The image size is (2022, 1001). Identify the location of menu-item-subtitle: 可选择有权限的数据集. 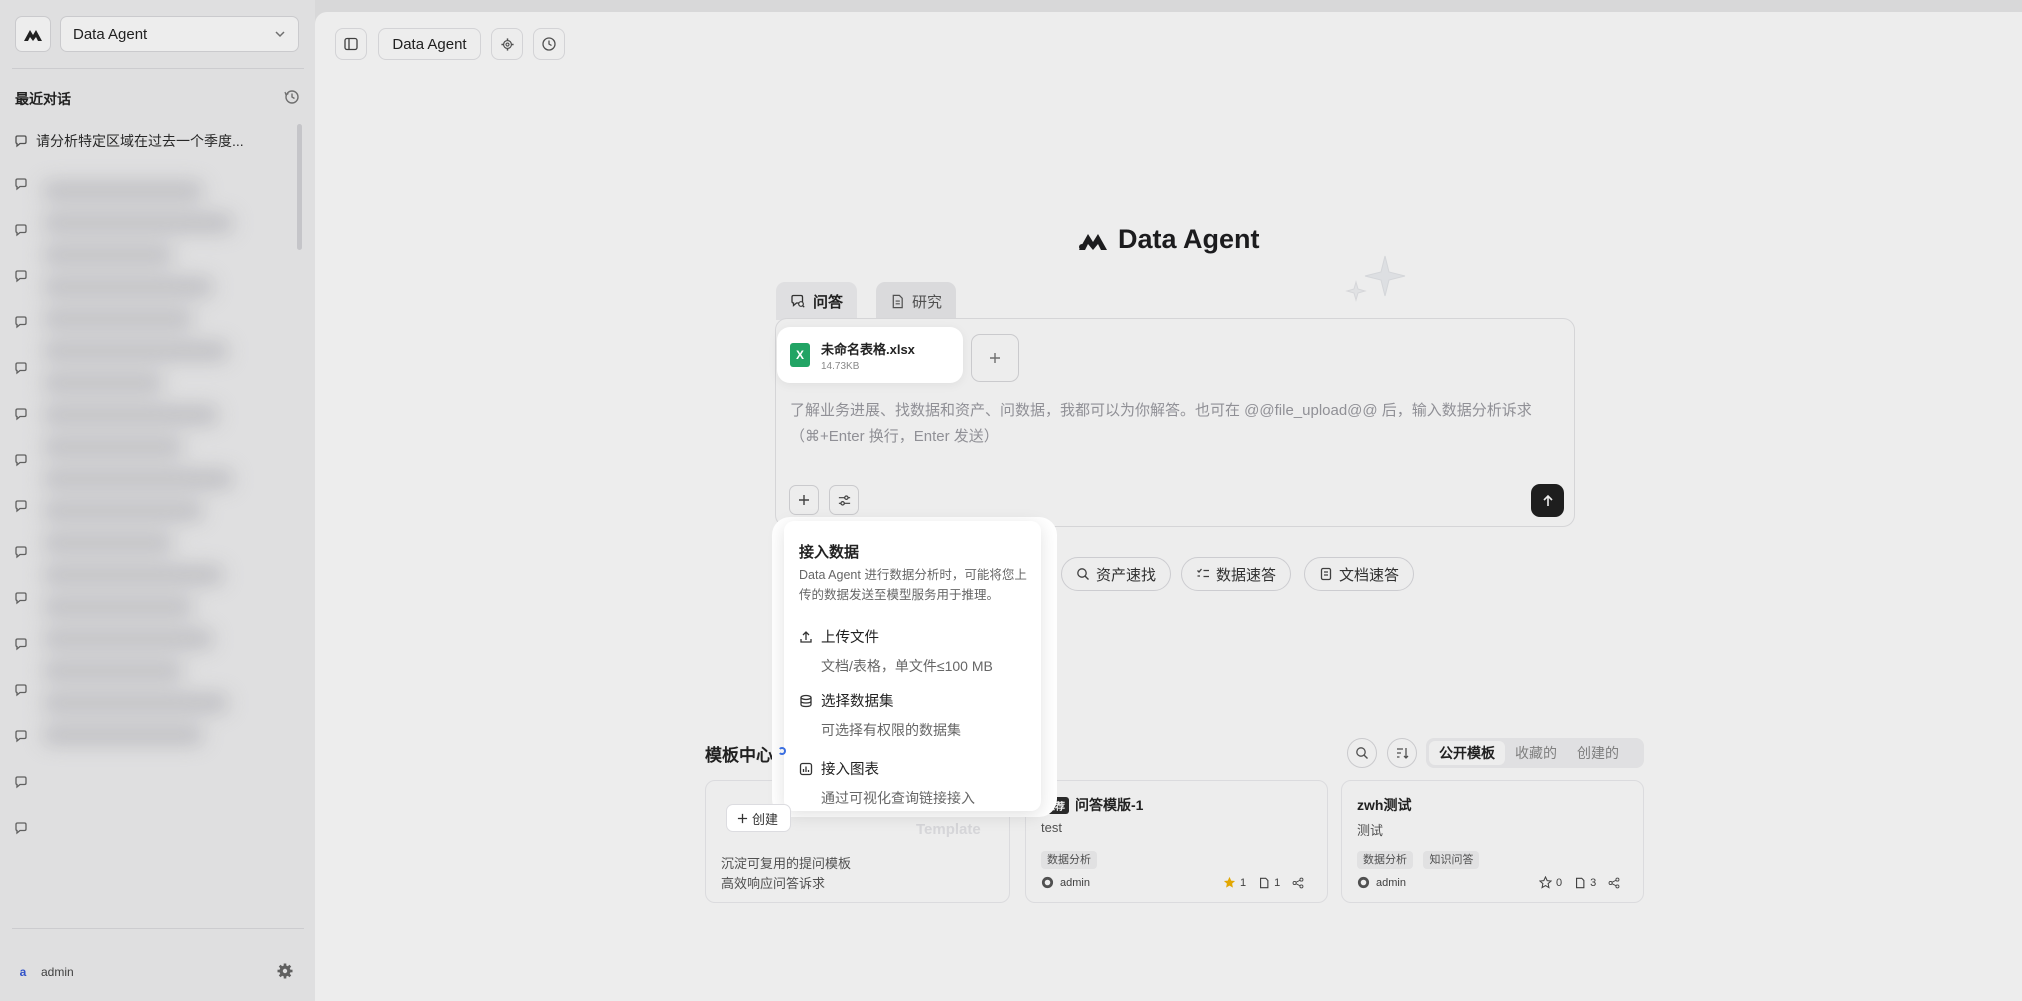
(891, 730).